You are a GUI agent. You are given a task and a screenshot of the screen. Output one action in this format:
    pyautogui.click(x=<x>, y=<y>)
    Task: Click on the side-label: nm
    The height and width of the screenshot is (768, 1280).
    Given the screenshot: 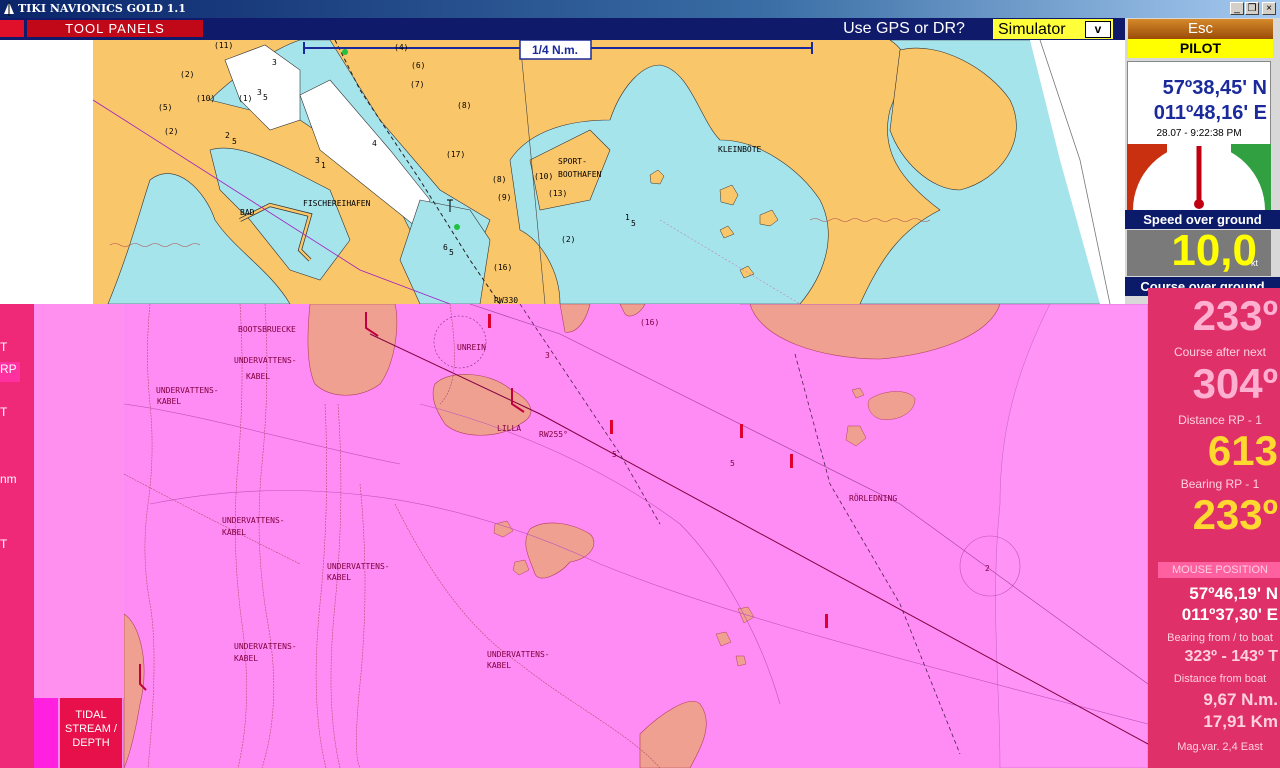 What is the action you would take?
    pyautogui.click(x=8, y=479)
    